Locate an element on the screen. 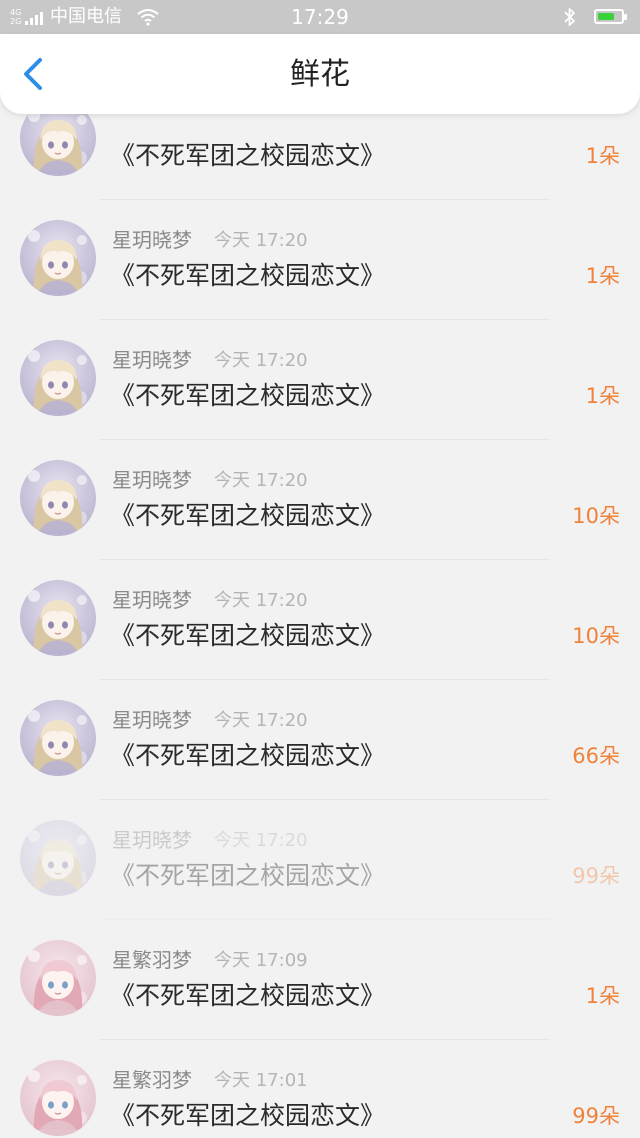 Image resolution: width=640 pixels, height=1138 pixels. list-item: 星繁羽梦 今天 17:01 《不死军团之校园恋文》 99朵 is located at coordinates (320, 1089).